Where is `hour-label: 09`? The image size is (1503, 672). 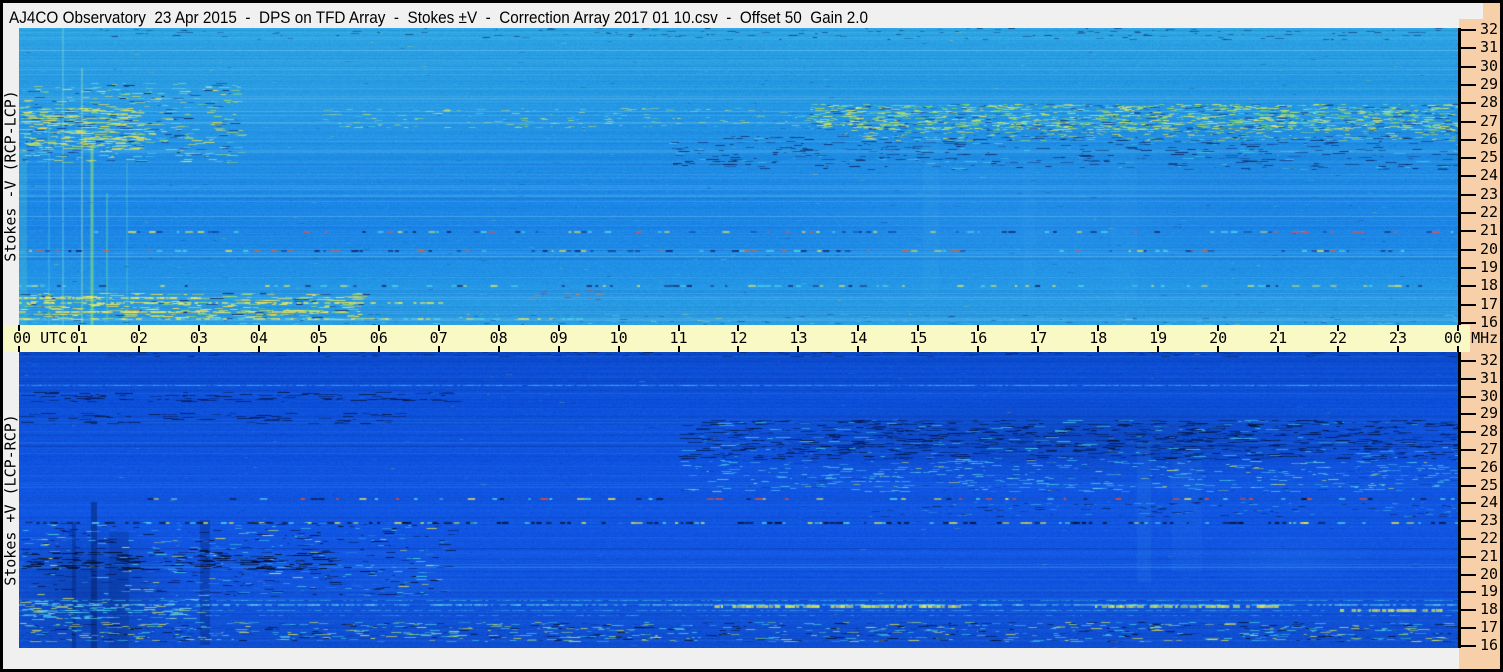 hour-label: 09 is located at coordinates (558, 338).